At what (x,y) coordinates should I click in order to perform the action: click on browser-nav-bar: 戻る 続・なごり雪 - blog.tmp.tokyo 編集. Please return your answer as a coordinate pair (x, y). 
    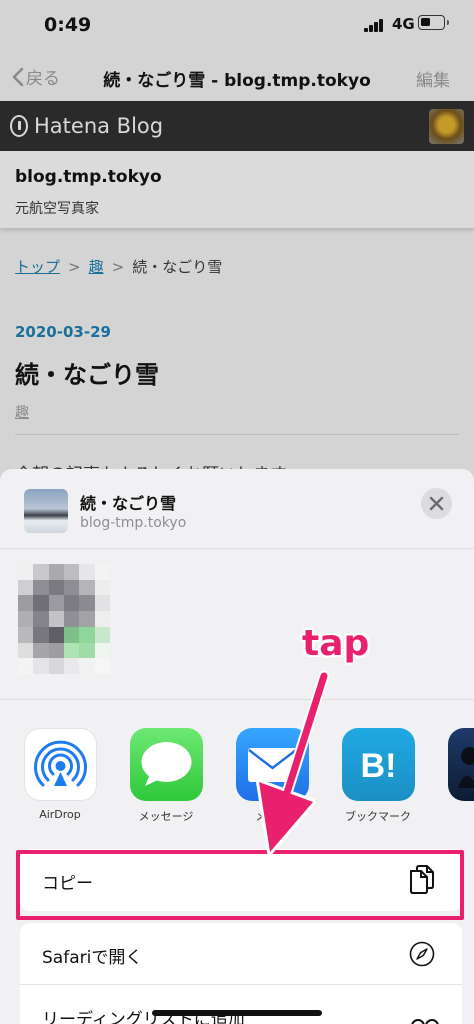
    Looking at the image, I should click on (237, 76).